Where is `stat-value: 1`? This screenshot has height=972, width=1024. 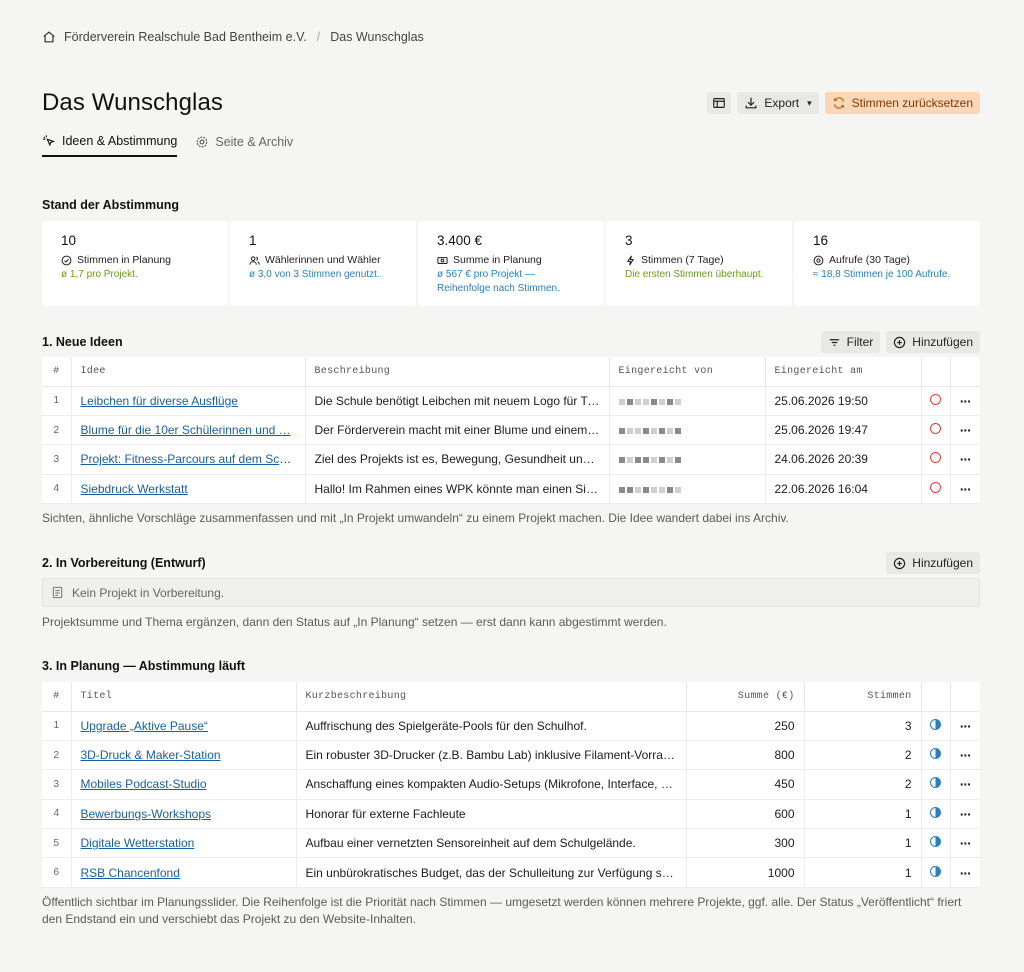 stat-value: 1 is located at coordinates (253, 240).